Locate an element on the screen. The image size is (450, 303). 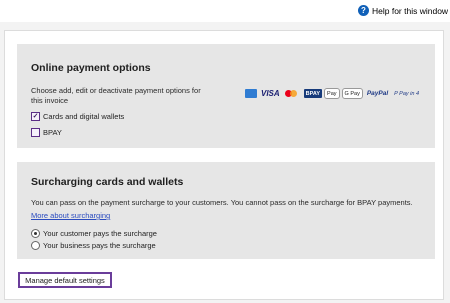
customer-pays-label: Your customer pays the surcharge is located at coordinates (100, 233).